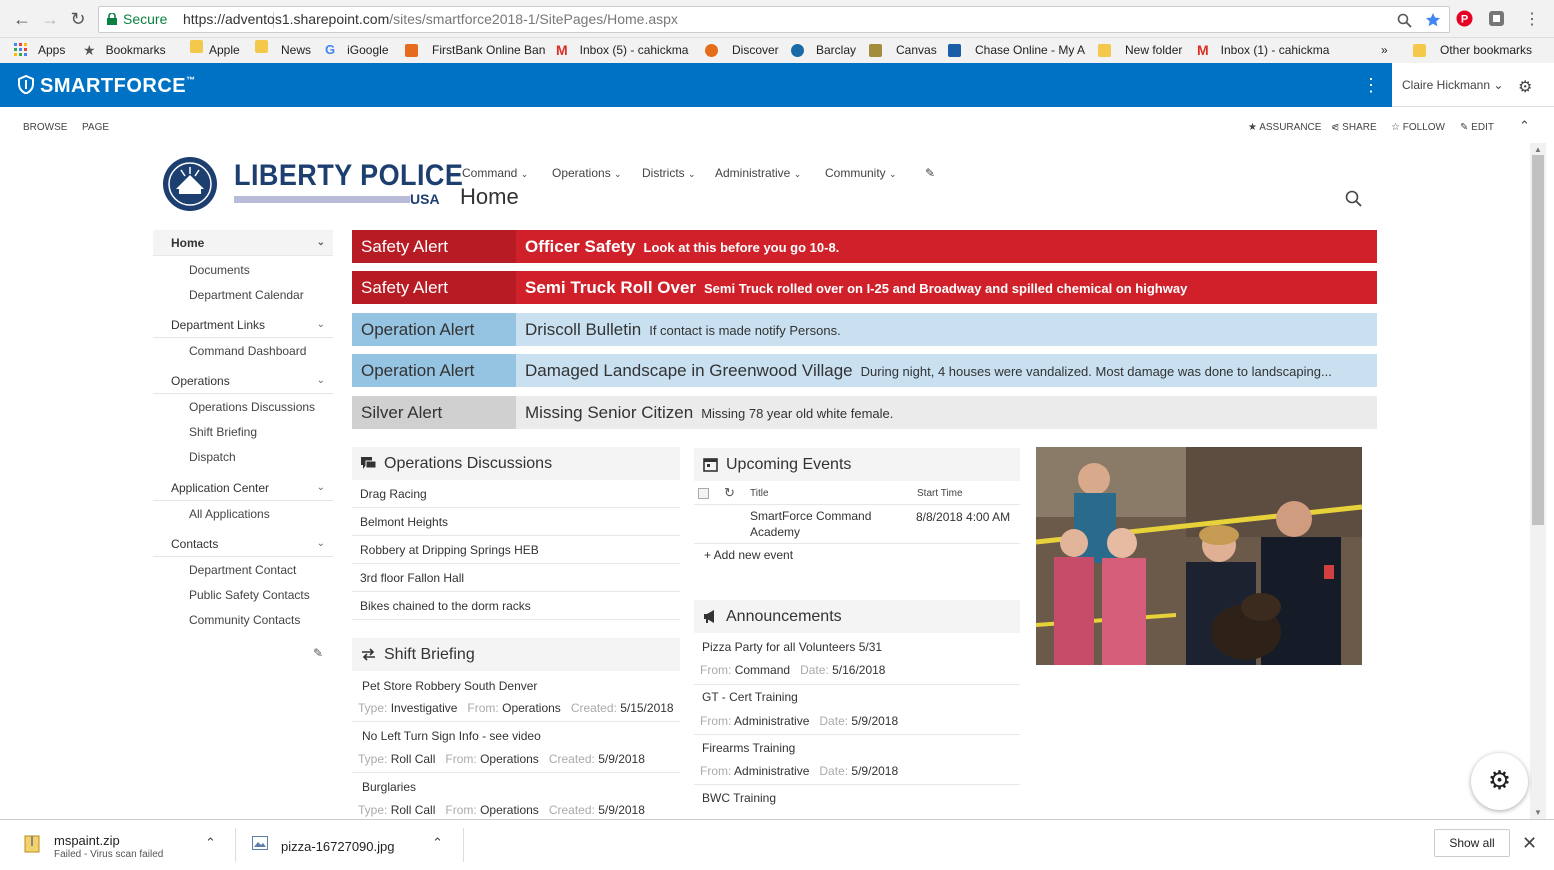  I want to click on nav-command: Command ⌄, so click(495, 173).